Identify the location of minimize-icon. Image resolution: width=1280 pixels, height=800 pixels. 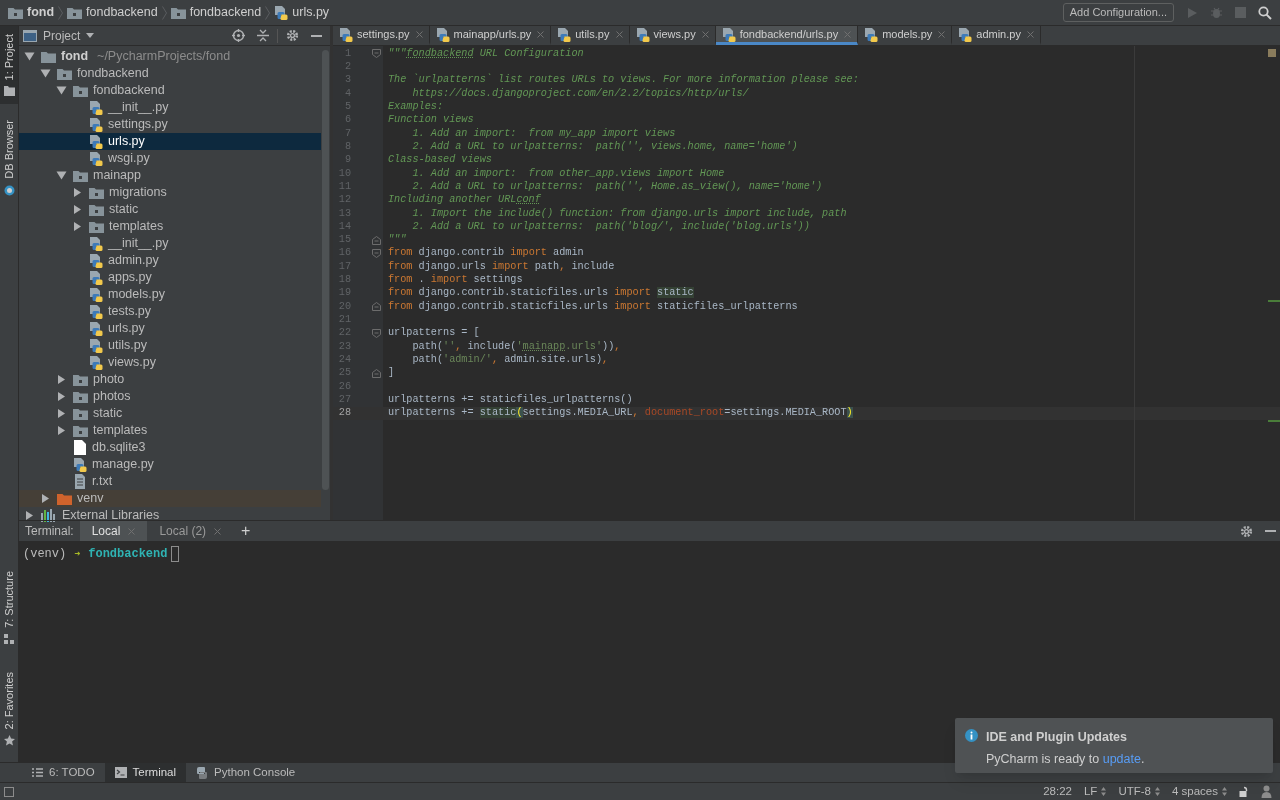
(316, 35).